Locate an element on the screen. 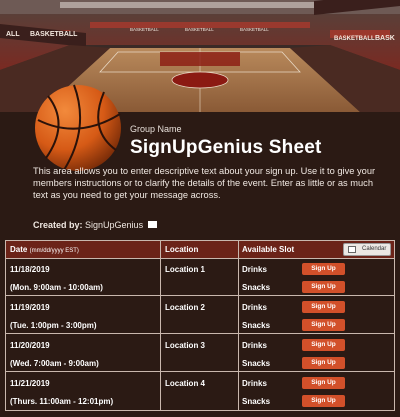 The height and width of the screenshot is (417, 400). row-time: (Wed. 7:00am - 9:00am) is located at coordinates (54, 363).